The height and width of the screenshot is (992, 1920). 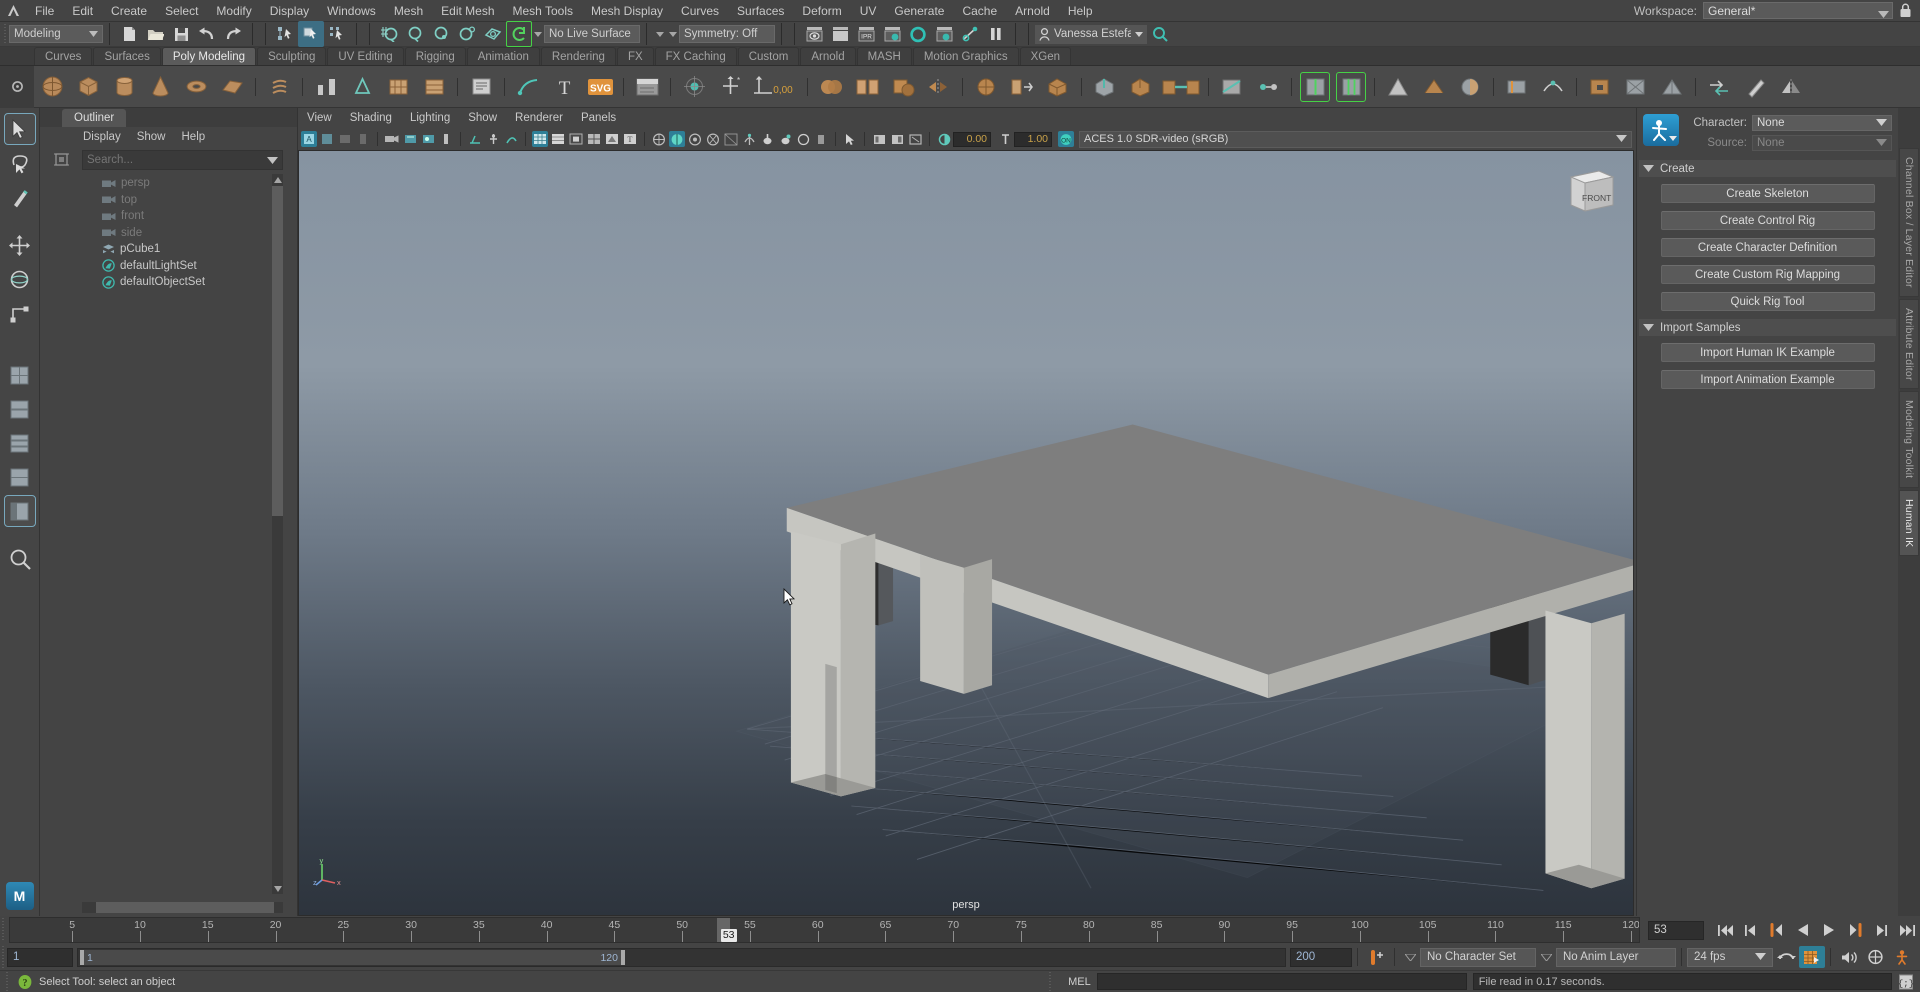 What do you see at coordinates (362, 87) in the screenshot?
I see `poly-prism-icon` at bounding box center [362, 87].